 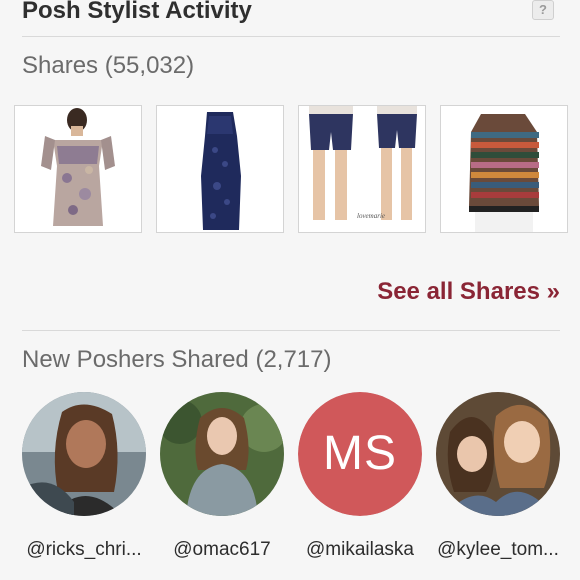 I want to click on share-thumbnail-striped-top, so click(x=504, y=169).